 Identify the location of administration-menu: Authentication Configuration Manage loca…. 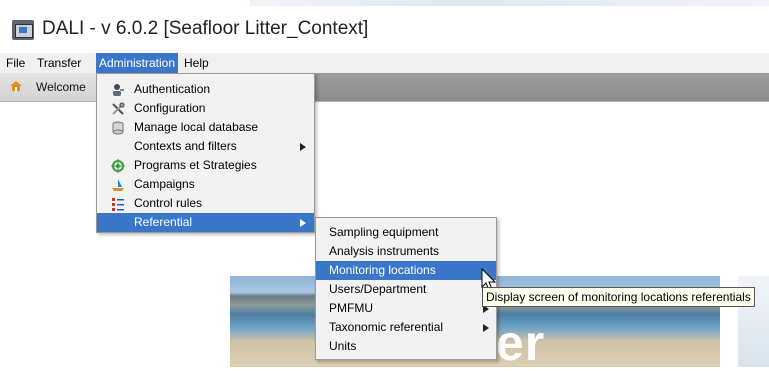
(205, 153).